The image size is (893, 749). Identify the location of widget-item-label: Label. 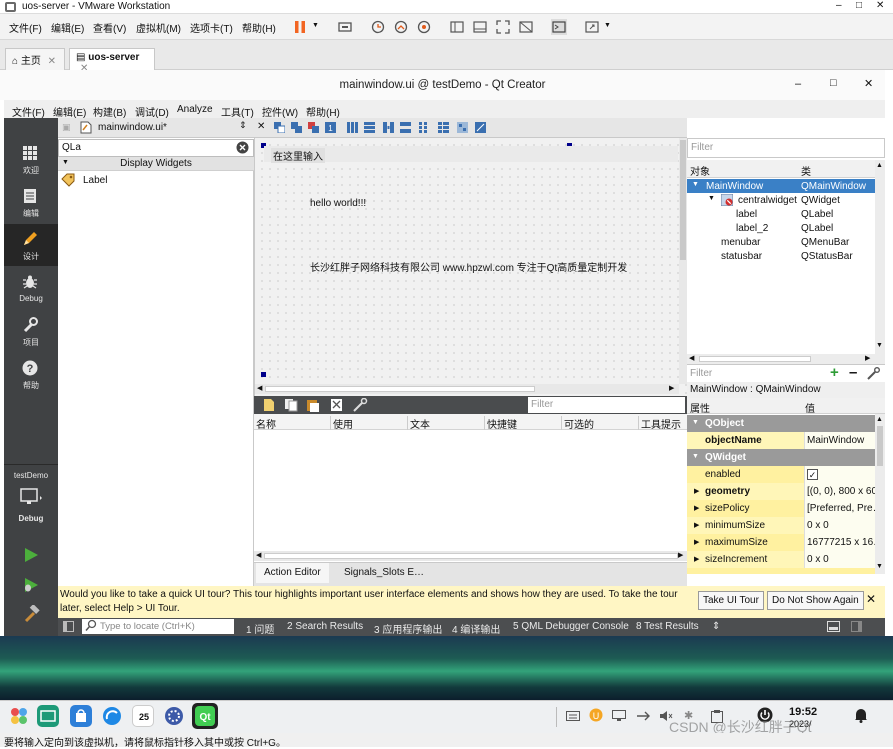
(156, 181).